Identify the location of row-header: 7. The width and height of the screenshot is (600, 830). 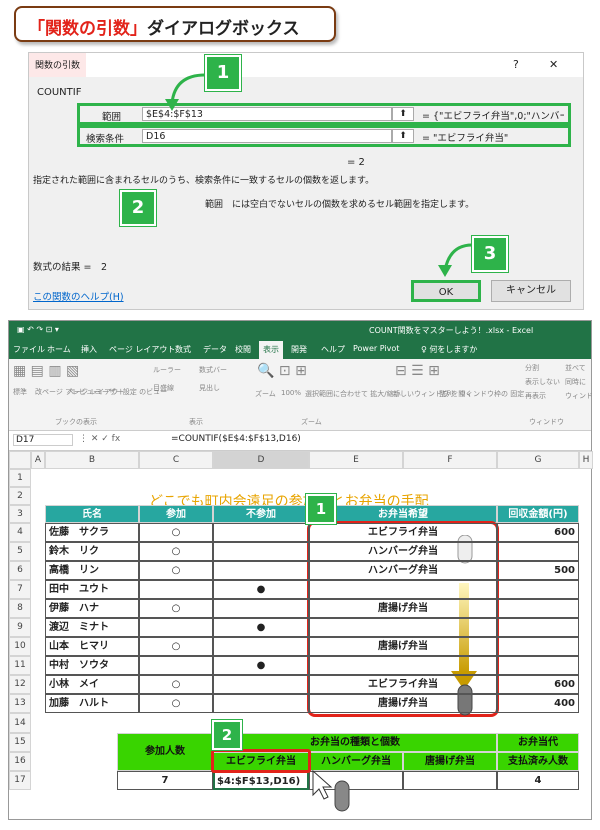
(20, 589).